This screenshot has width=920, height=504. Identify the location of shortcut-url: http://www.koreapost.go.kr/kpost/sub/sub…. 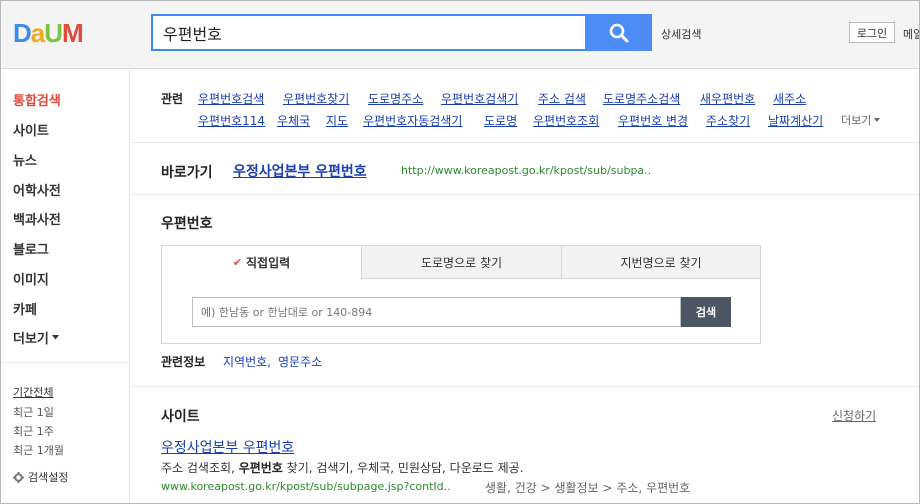
(526, 170).